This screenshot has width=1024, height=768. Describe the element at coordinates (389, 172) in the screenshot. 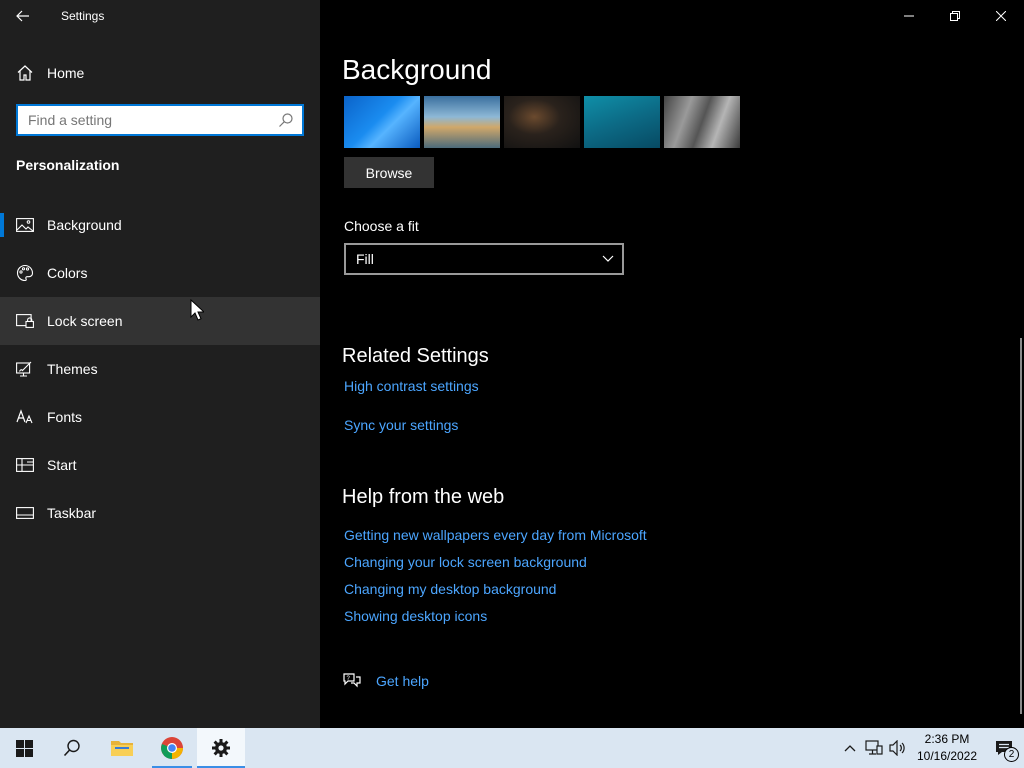

I see `browse-button: Browse` at that location.